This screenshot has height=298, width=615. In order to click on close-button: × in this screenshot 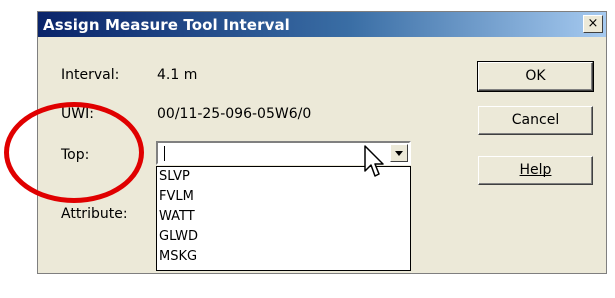, I will do `click(593, 24)`.